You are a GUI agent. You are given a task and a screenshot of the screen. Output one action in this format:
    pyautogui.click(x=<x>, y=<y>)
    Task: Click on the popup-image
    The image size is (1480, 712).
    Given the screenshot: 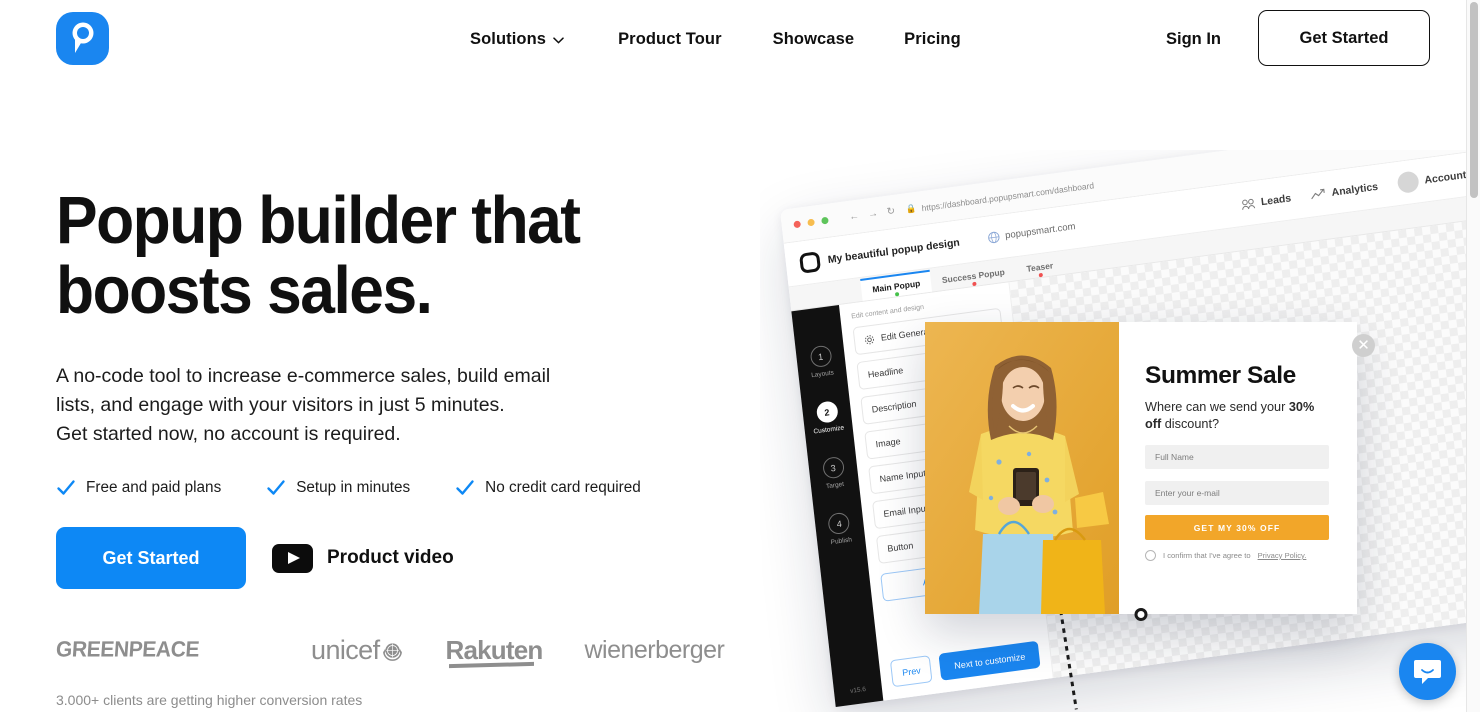 What is the action you would take?
    pyautogui.click(x=1022, y=468)
    